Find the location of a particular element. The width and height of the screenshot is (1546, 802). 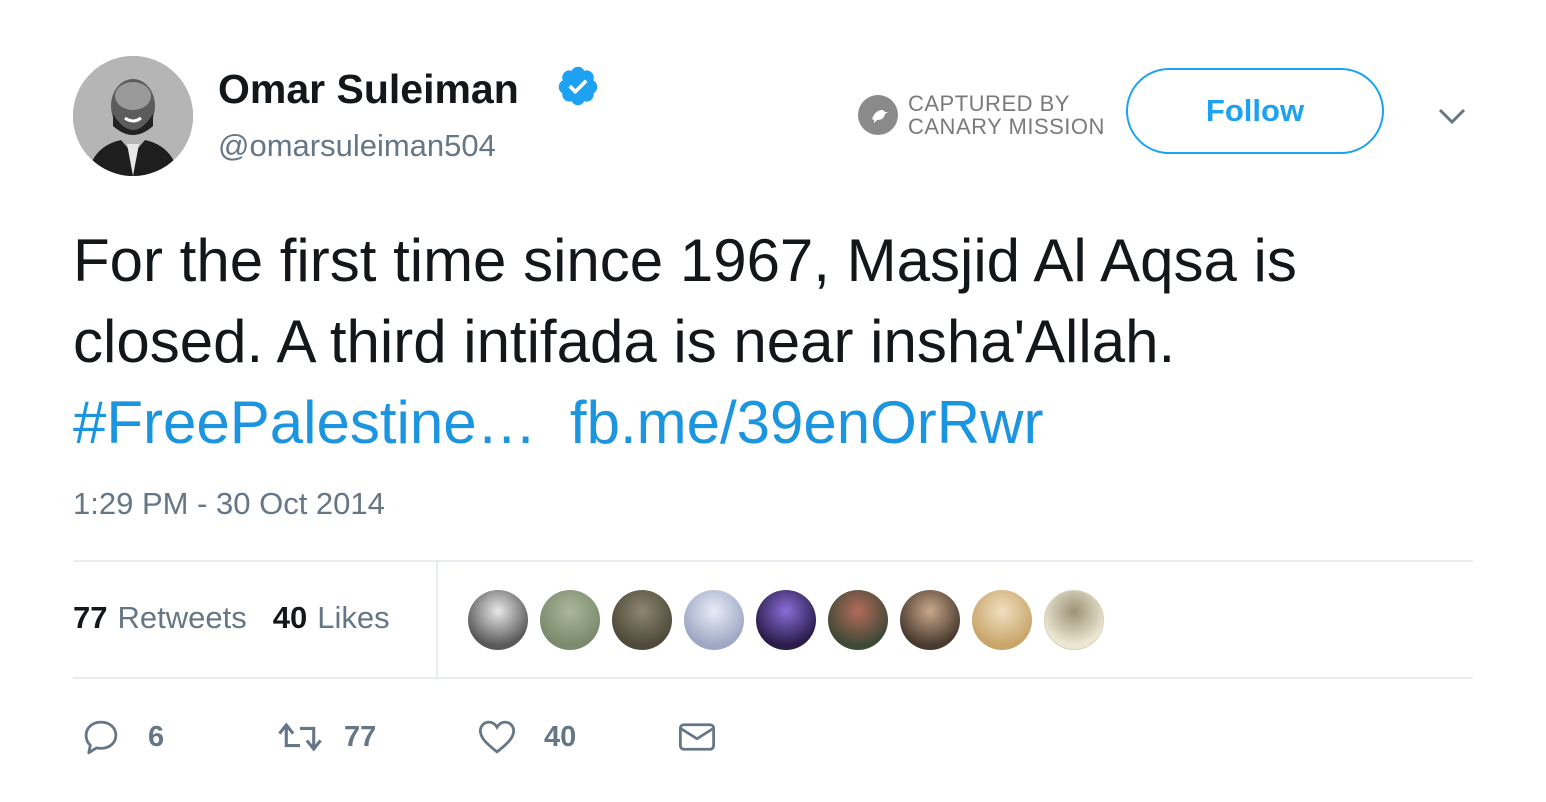

author-name: Omar Suleiman is located at coordinates (368, 89).